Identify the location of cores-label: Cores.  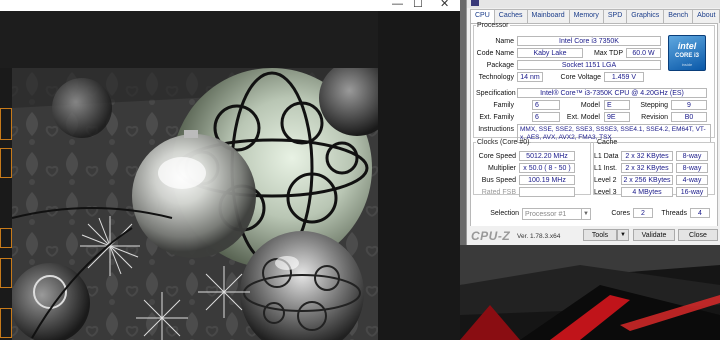
(620, 213).